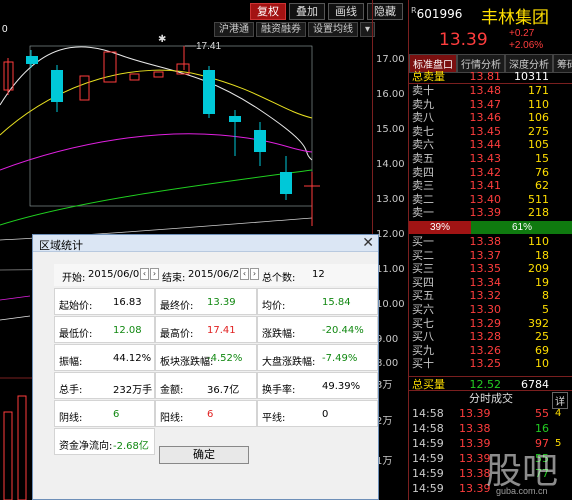 Image resolution: width=572 pixels, height=500 pixels. I want to click on ask-row: 卖三 13.41 62, so click(490, 185).